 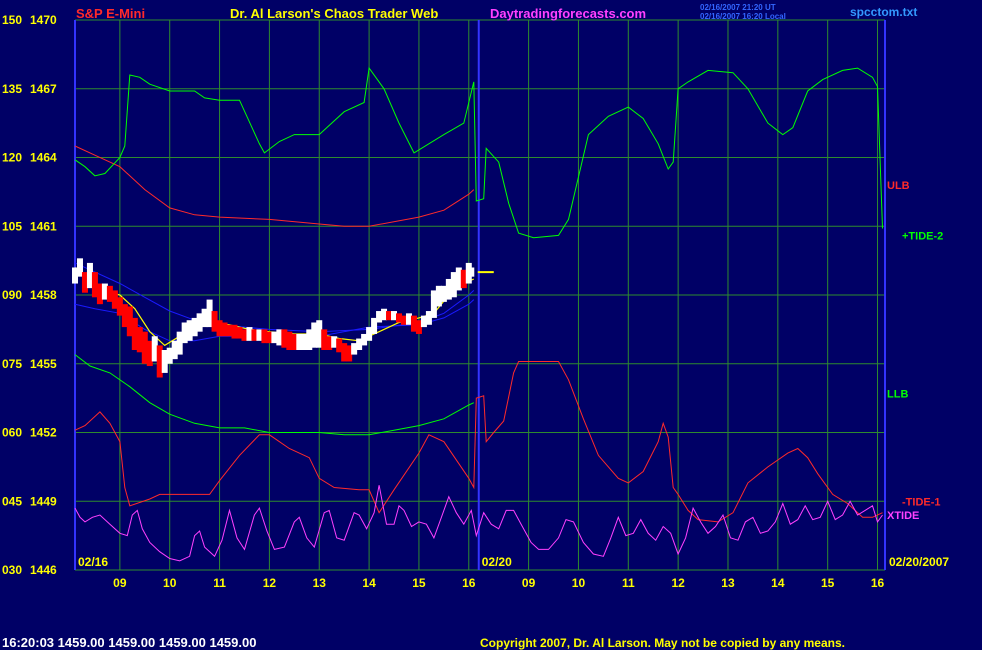 I want to click on quote-line: 16:20:03 1459.00 1459.00 1459.00 1459.00, so click(x=129, y=642).